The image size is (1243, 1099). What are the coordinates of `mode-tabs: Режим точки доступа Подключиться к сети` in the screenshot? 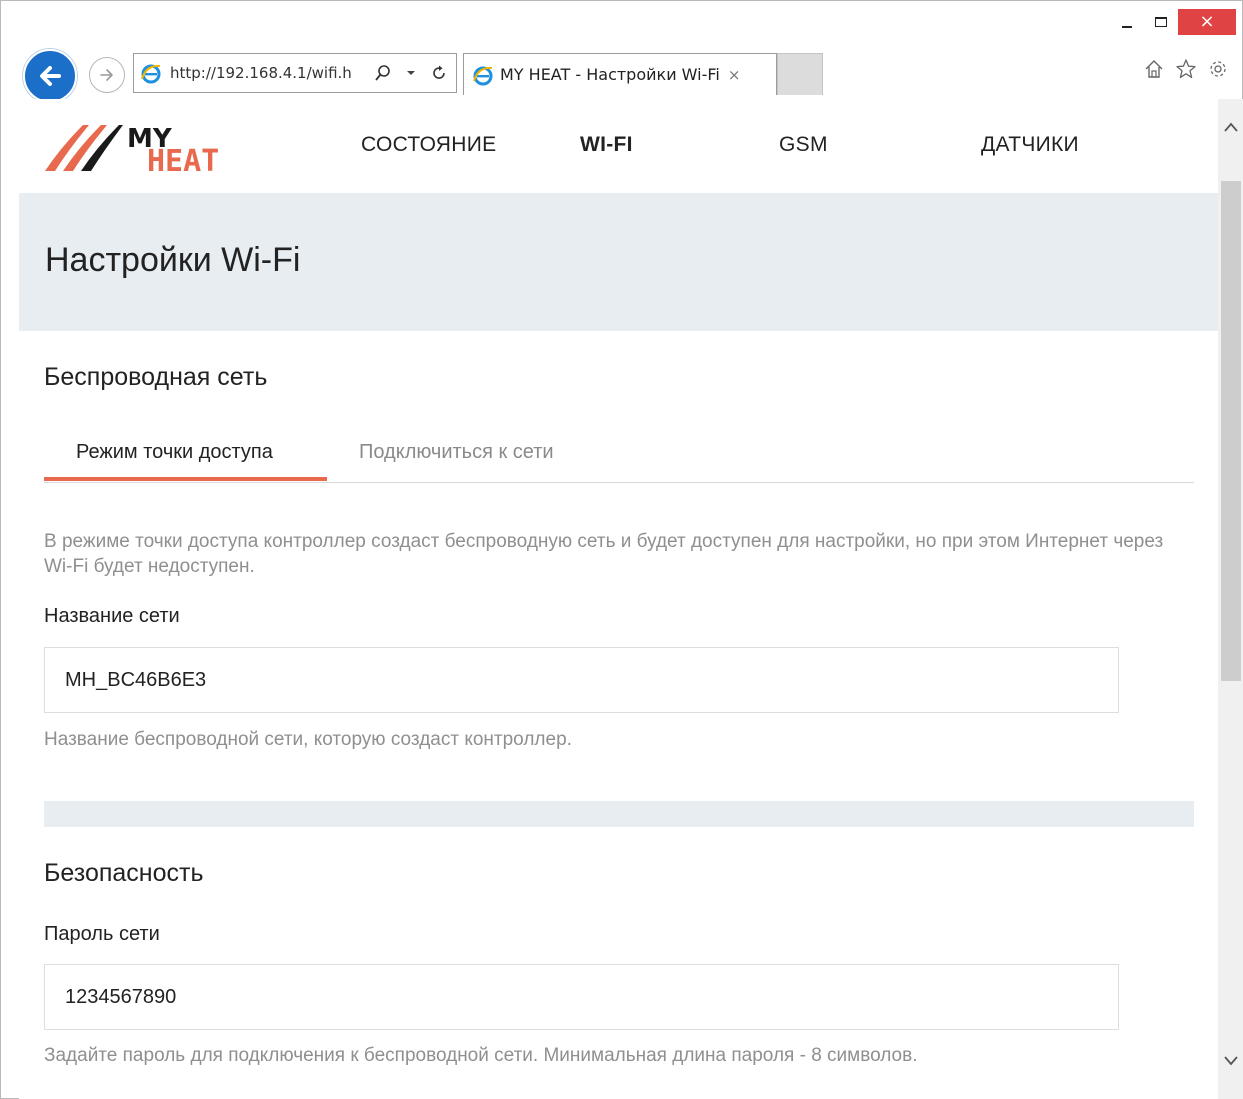 It's located at (619, 457).